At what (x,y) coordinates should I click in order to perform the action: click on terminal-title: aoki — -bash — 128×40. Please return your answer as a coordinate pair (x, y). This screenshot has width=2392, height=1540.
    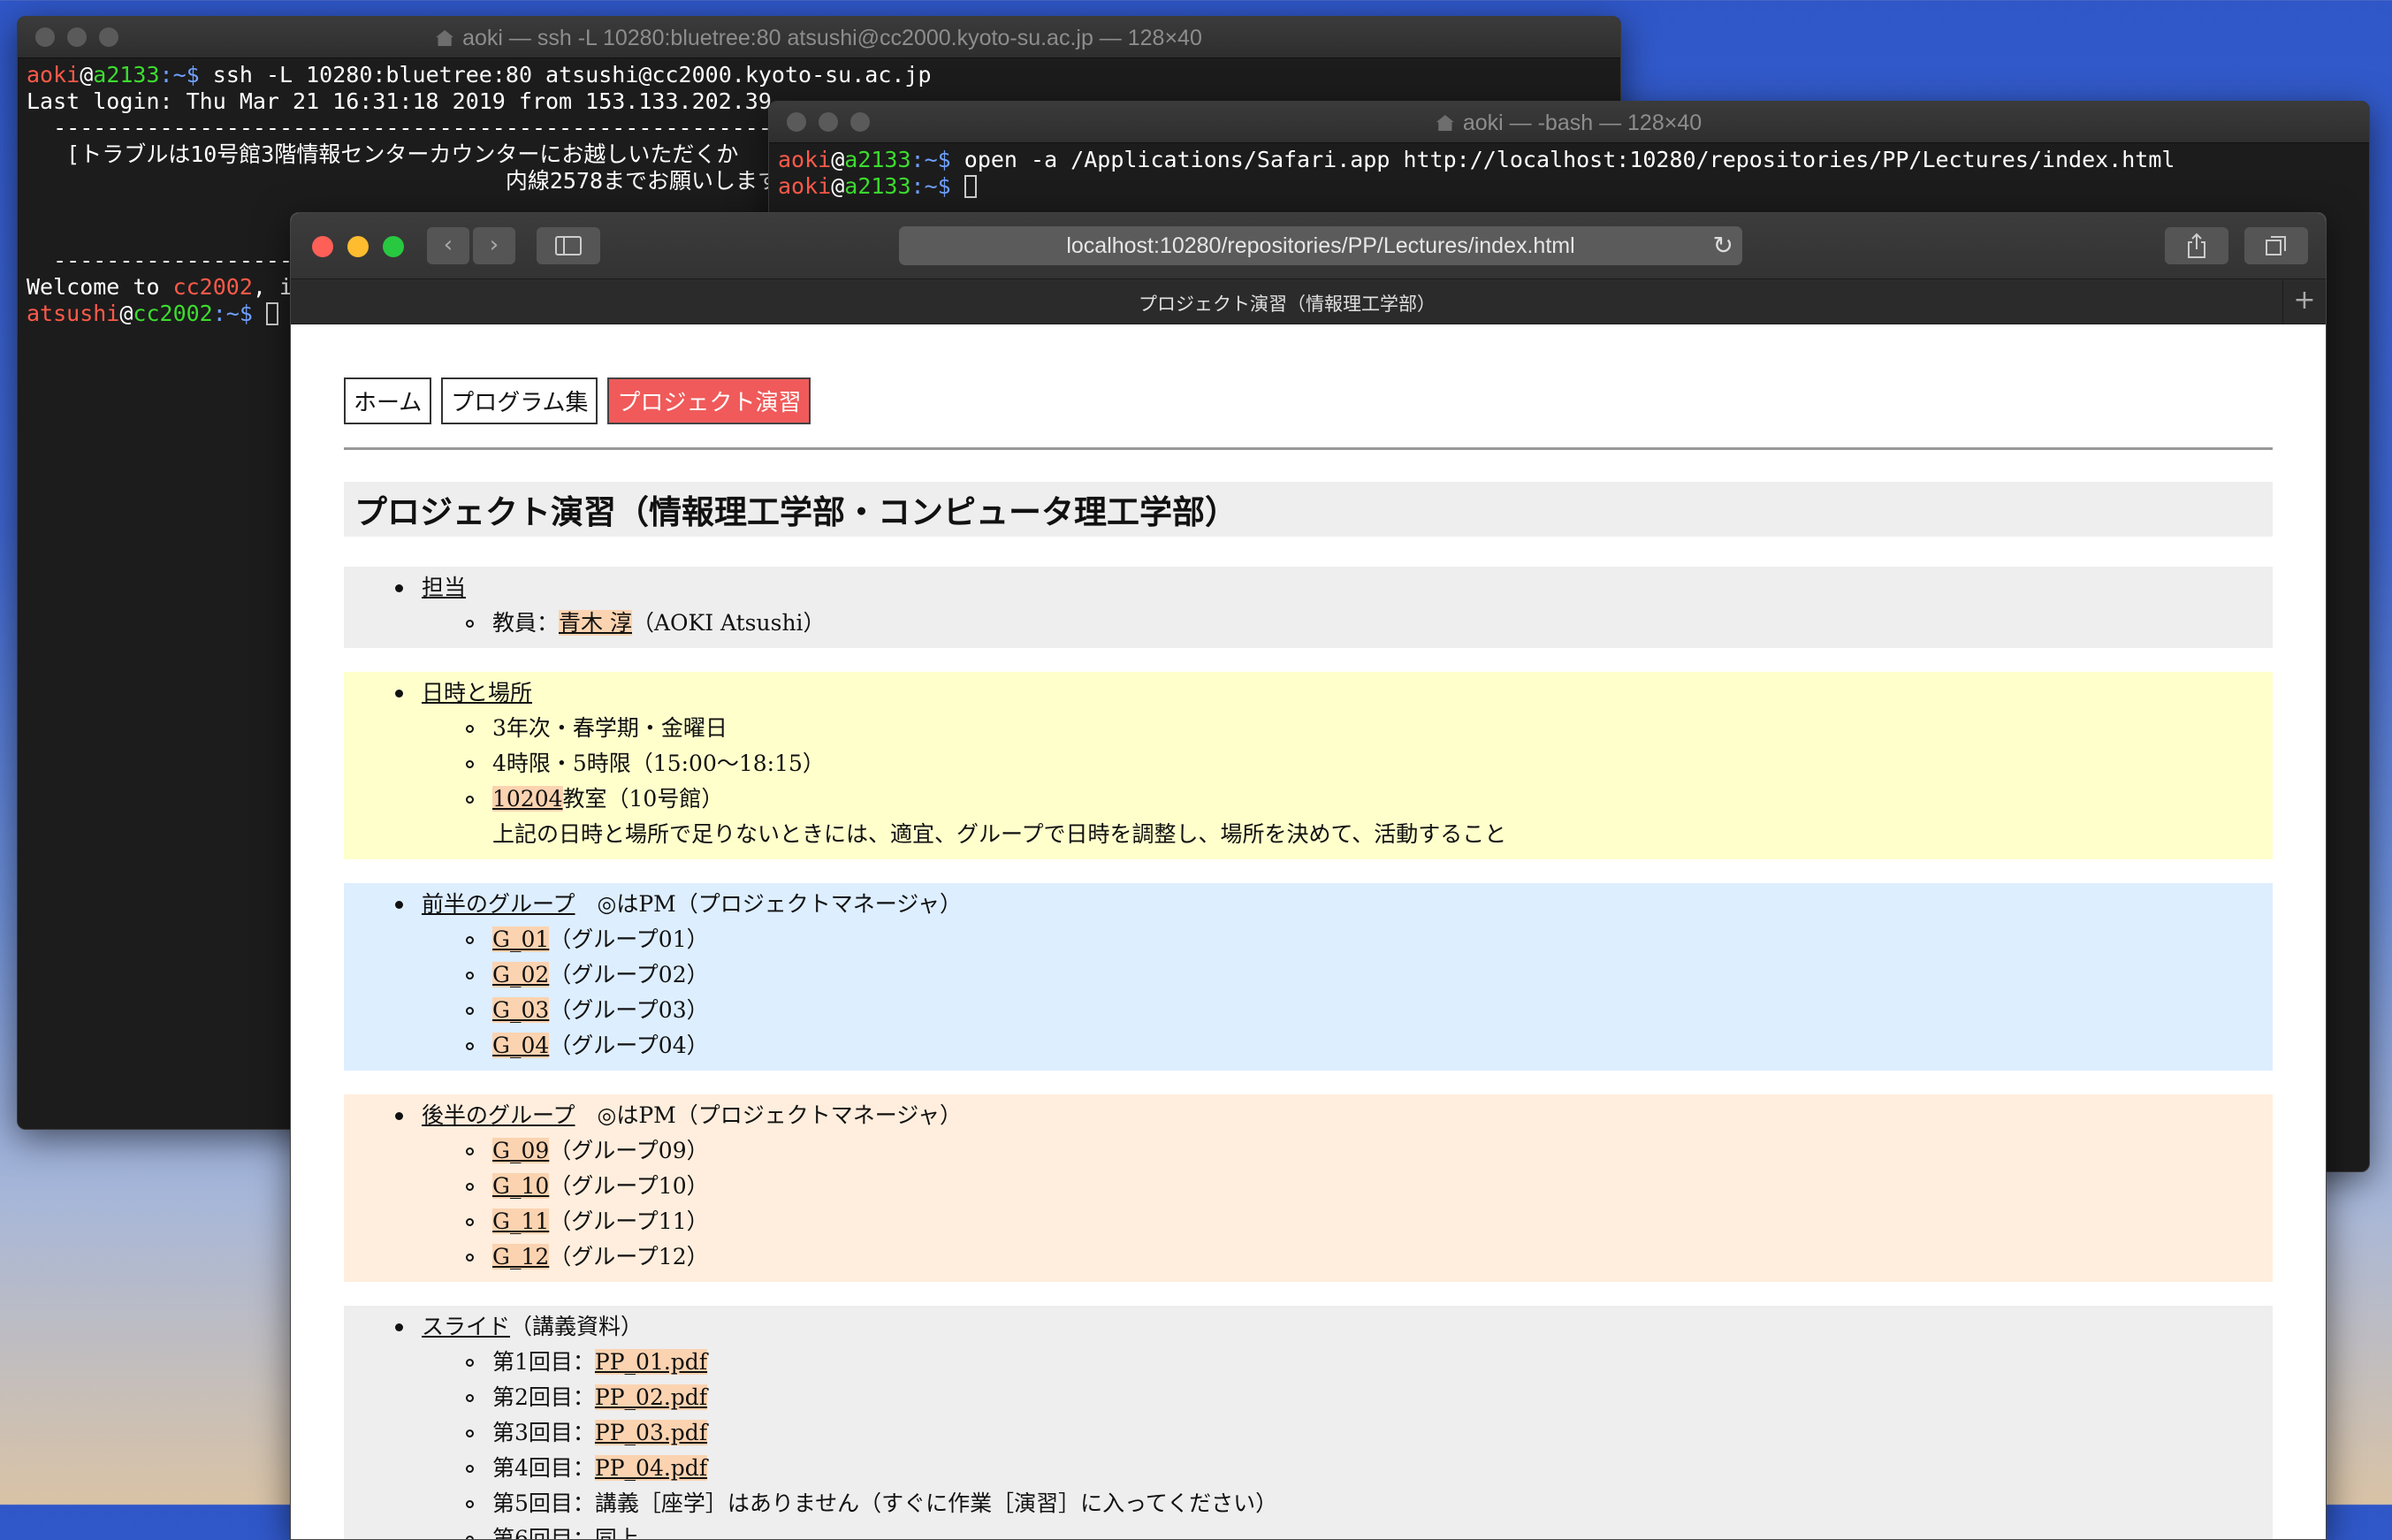
    Looking at the image, I should click on (1582, 123).